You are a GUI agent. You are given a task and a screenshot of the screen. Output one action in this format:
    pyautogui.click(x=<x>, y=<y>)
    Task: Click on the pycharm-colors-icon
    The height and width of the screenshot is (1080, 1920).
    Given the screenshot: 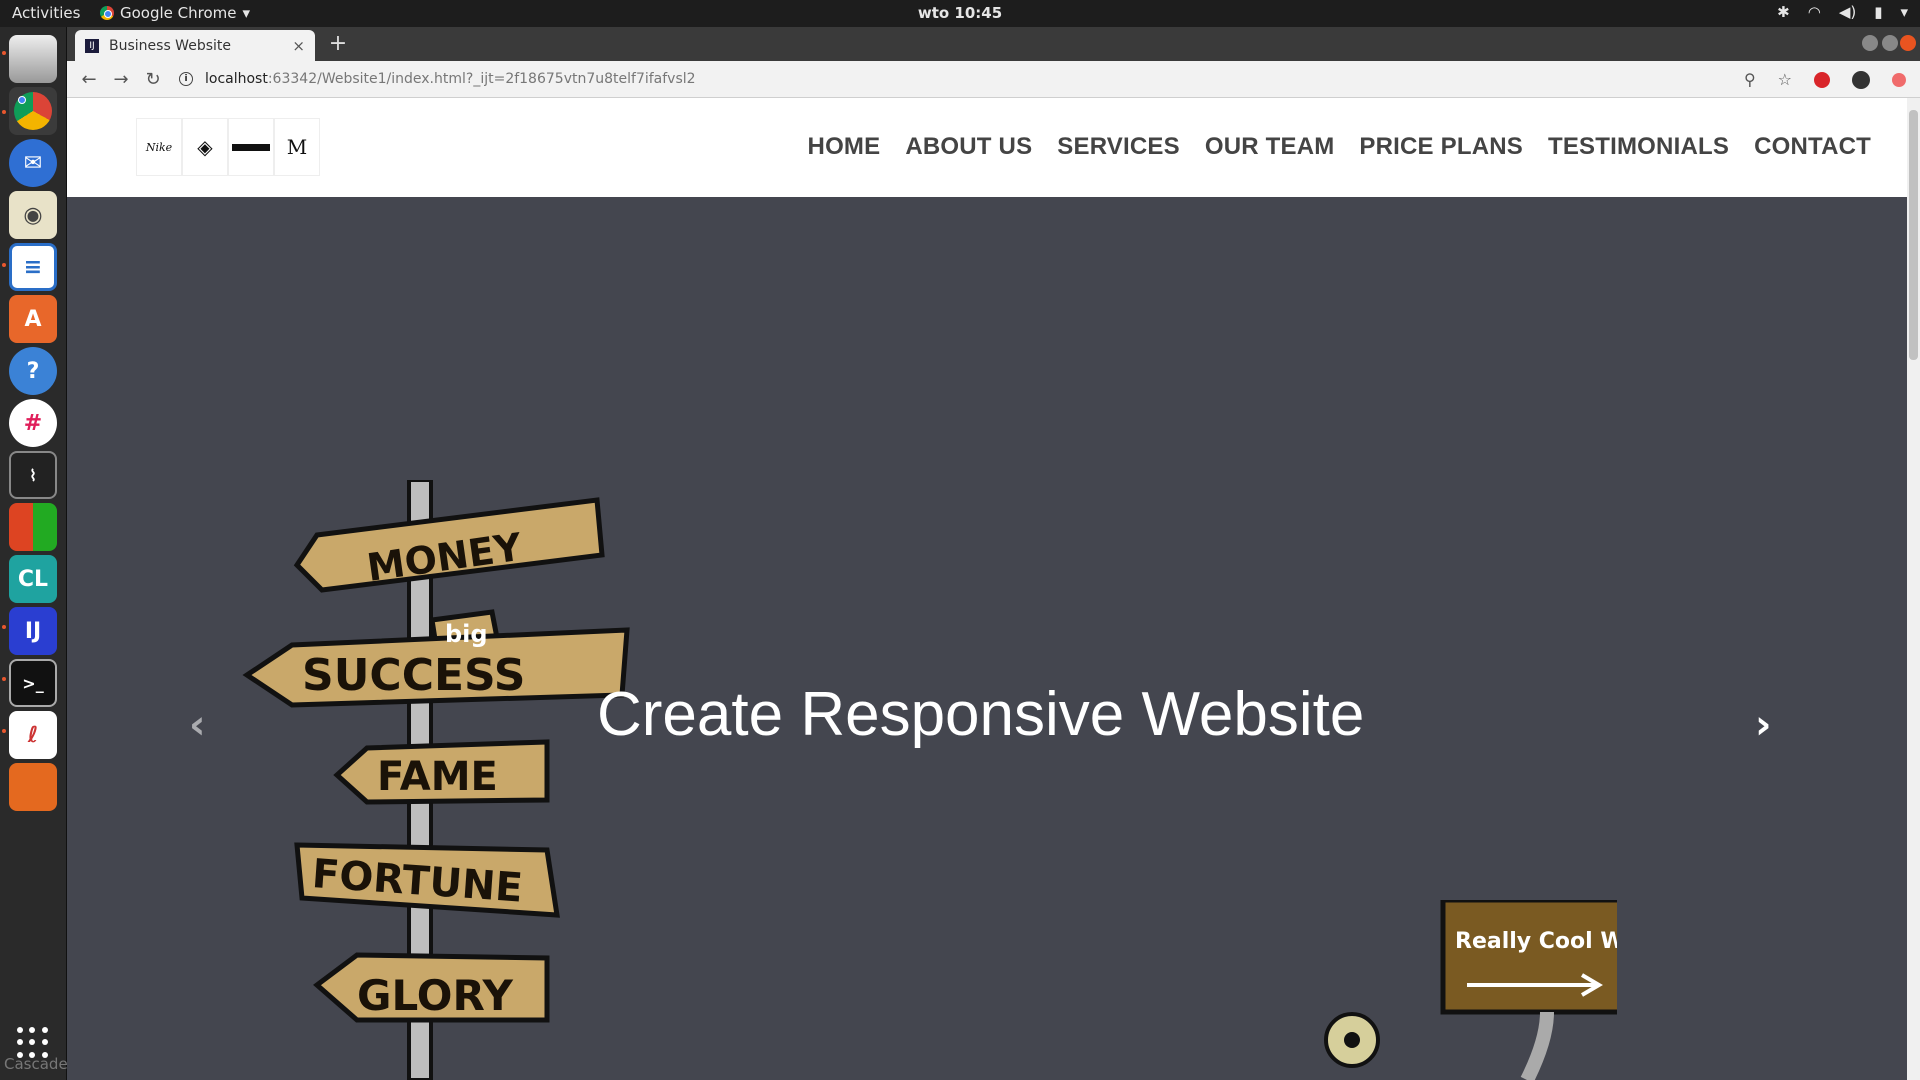 What is the action you would take?
    pyautogui.click(x=33, y=527)
    